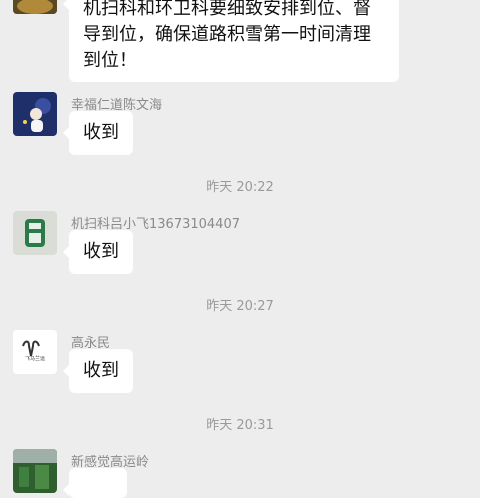 Image resolution: width=480 pixels, height=498 pixels. What do you see at coordinates (95, 483) in the screenshot?
I see `message-bubble` at bounding box center [95, 483].